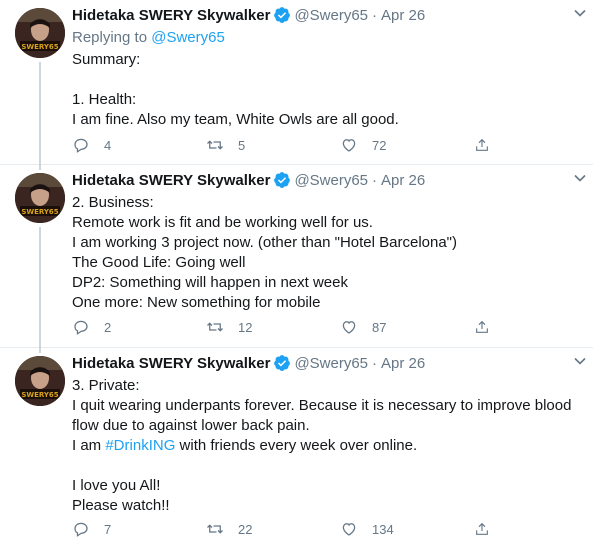 This screenshot has height=550, width=593. I want to click on retweet-count: 12, so click(245, 327).